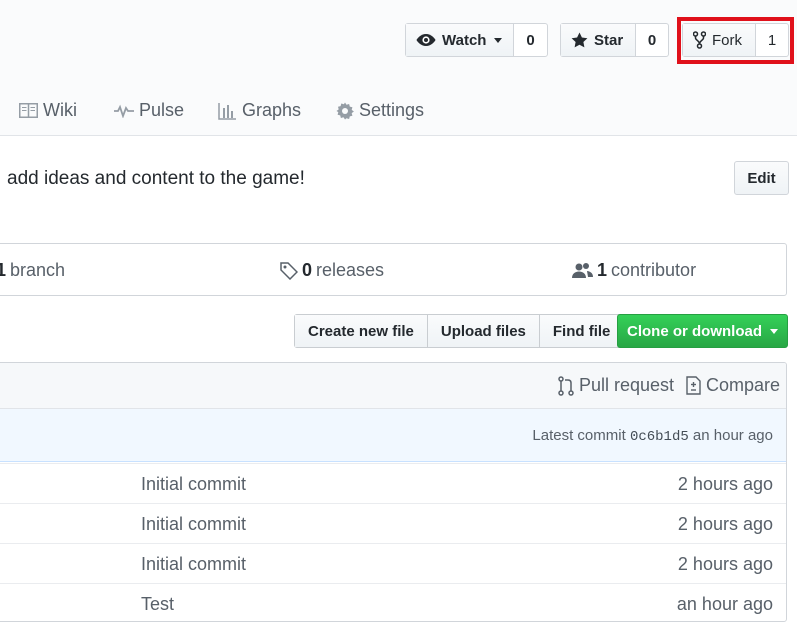  Describe the element at coordinates (743, 385) in the screenshot. I see `compare-label: Compare` at that location.